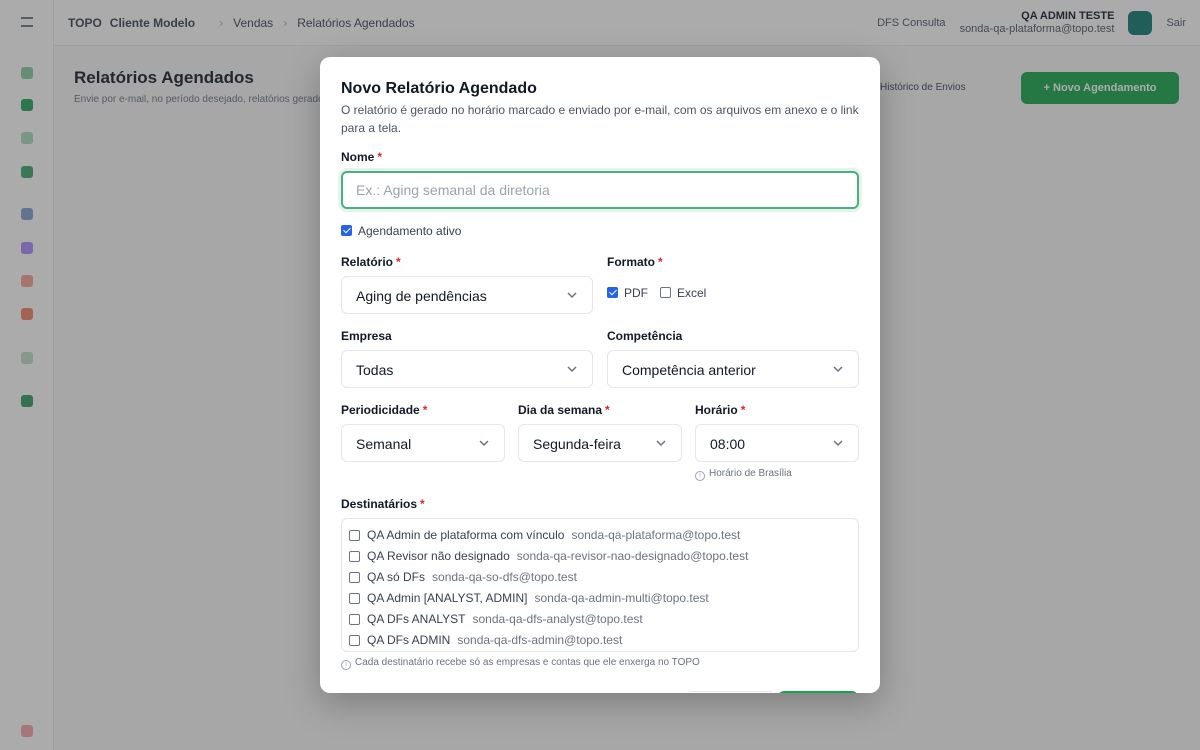 The image size is (1200, 750). I want to click on recipient-name: QA Revisor não designado, so click(438, 556).